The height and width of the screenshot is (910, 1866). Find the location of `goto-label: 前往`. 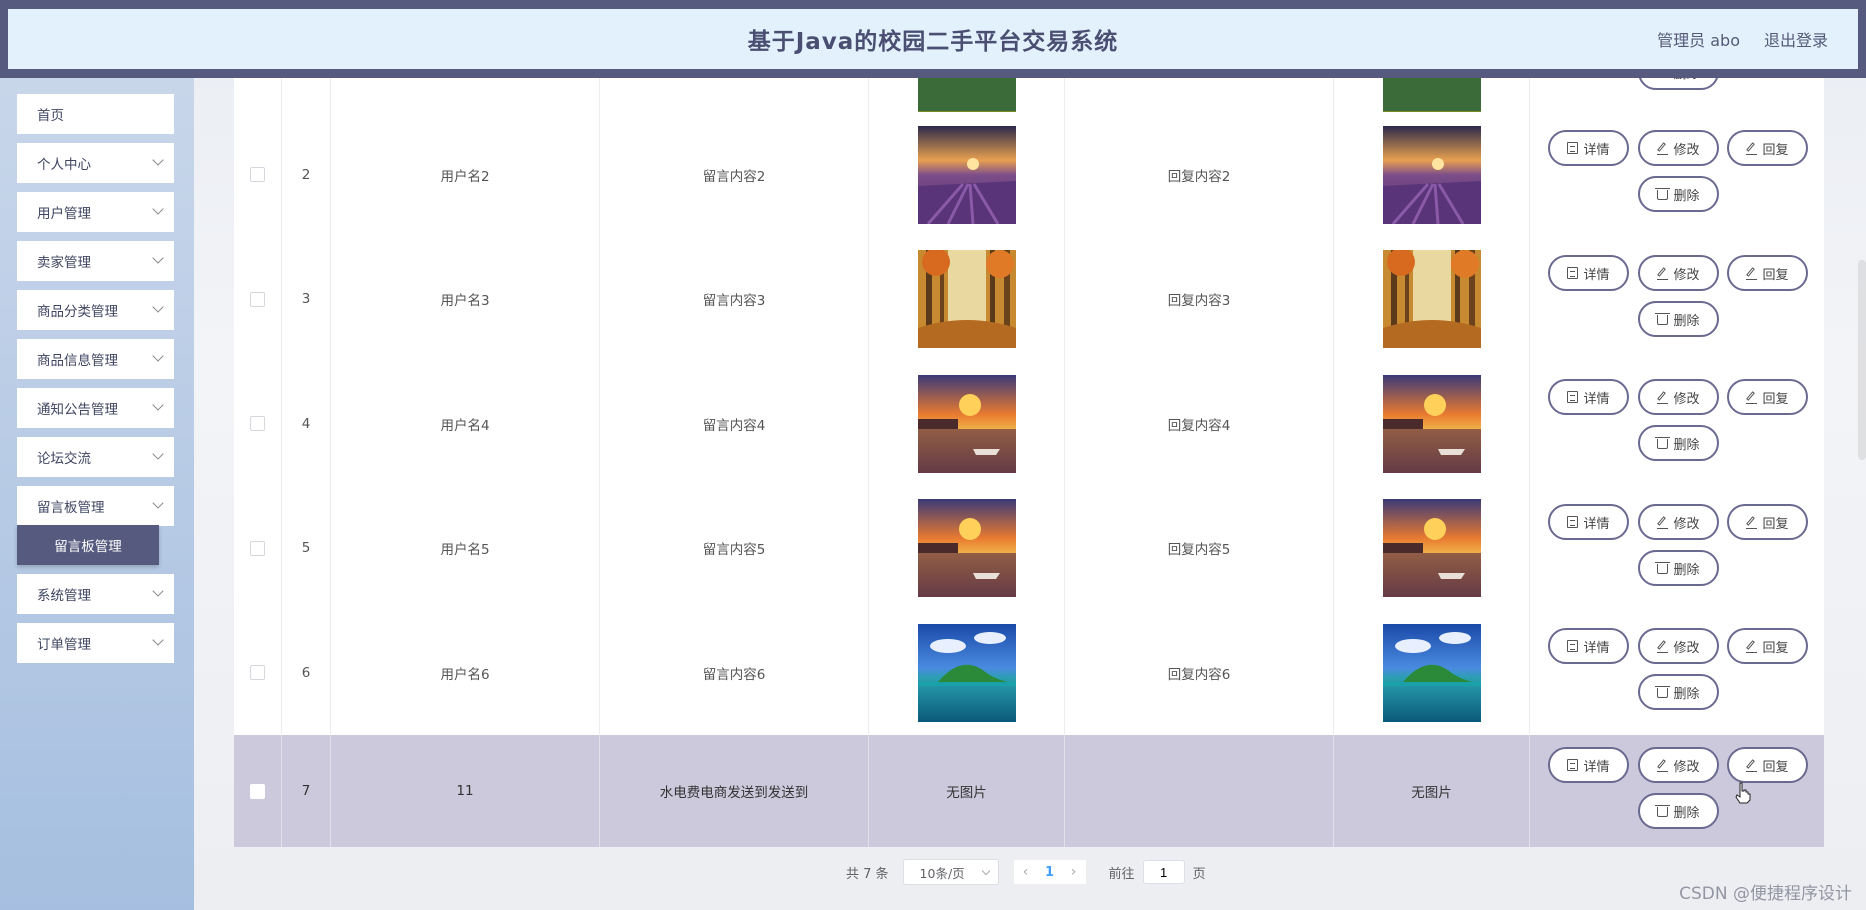

goto-label: 前往 is located at coordinates (1121, 874).